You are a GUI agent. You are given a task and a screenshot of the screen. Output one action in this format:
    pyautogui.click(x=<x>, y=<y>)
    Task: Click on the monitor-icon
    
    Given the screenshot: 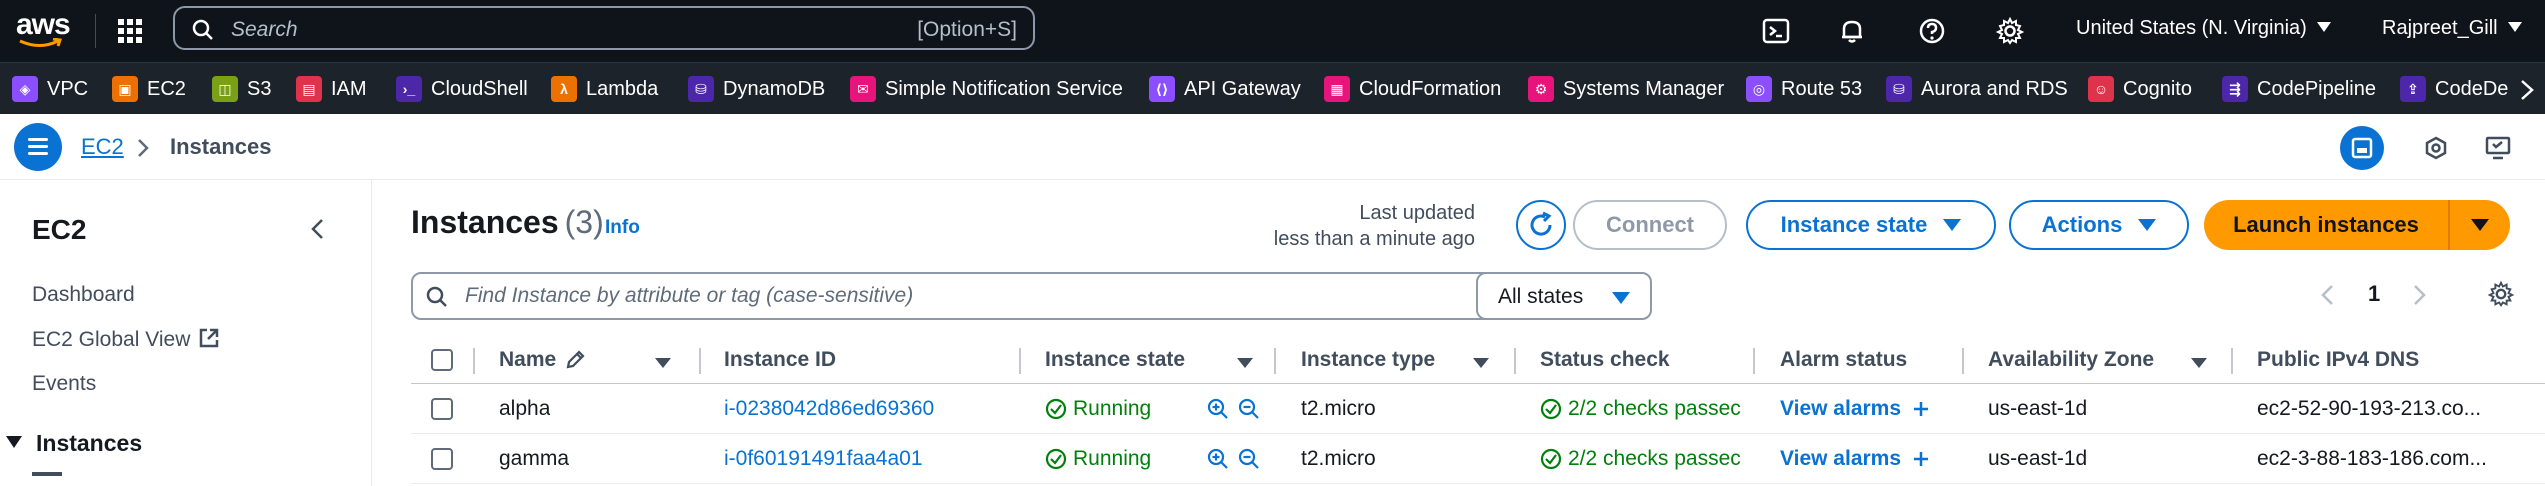 What is the action you would take?
    pyautogui.click(x=2498, y=148)
    